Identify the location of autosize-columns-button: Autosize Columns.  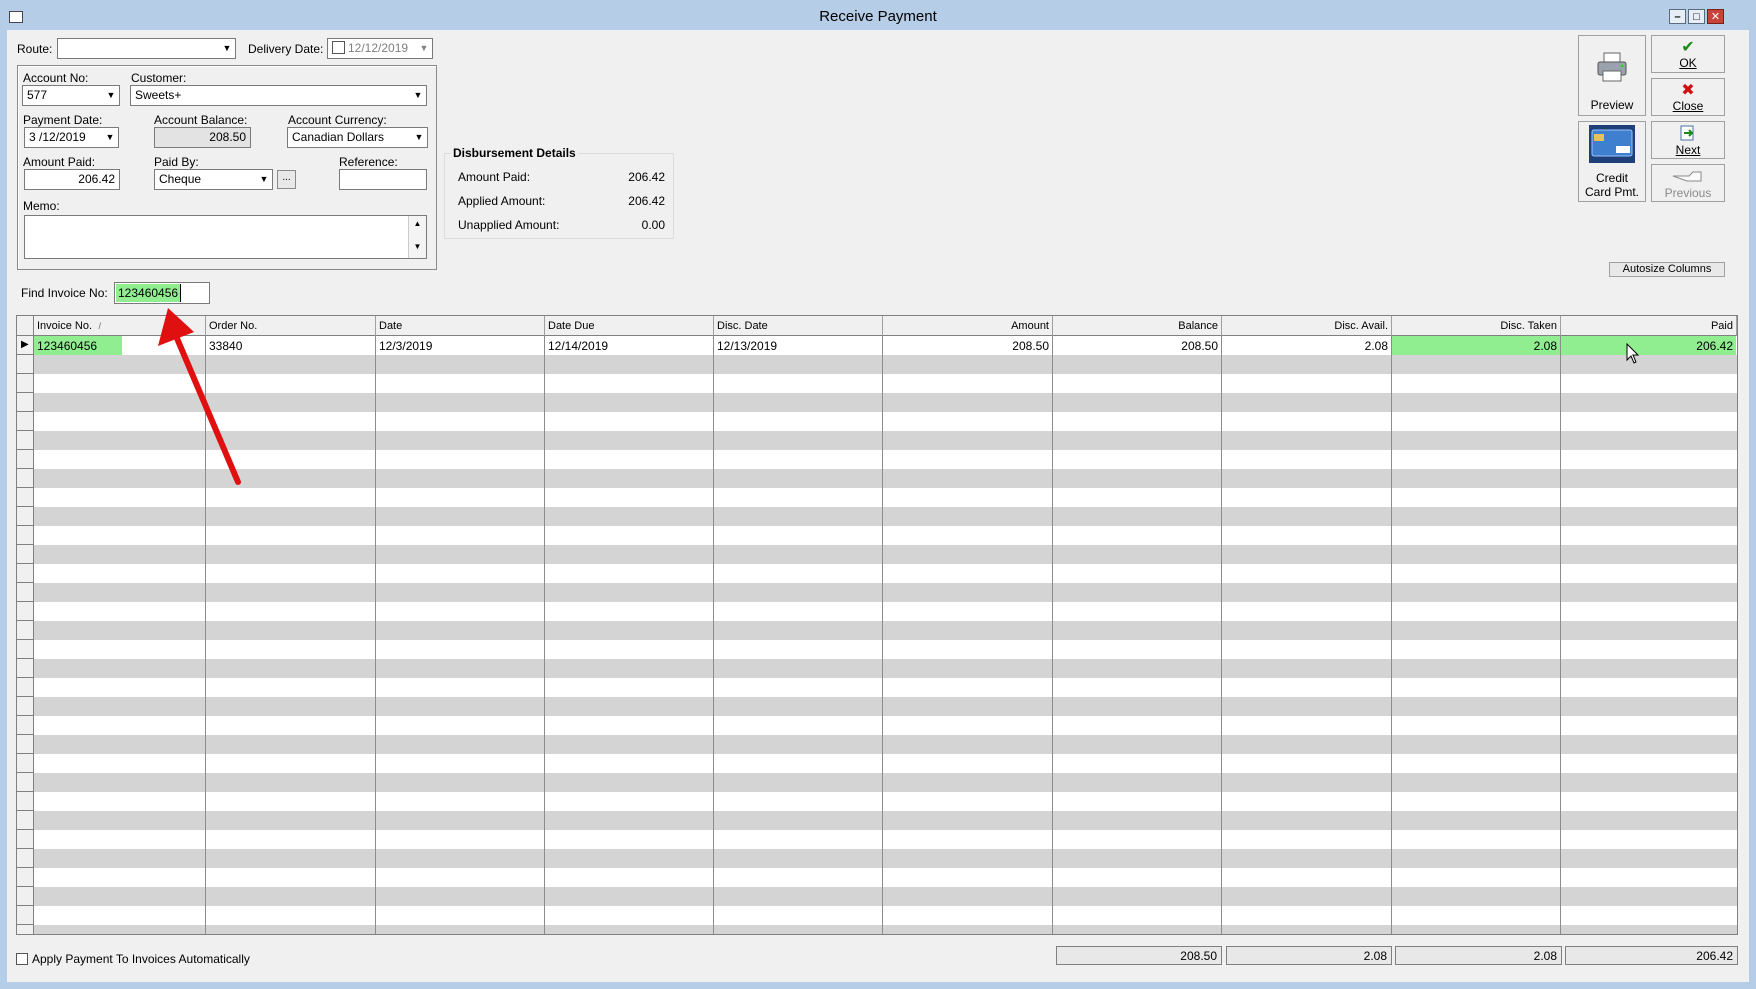
(1667, 269).